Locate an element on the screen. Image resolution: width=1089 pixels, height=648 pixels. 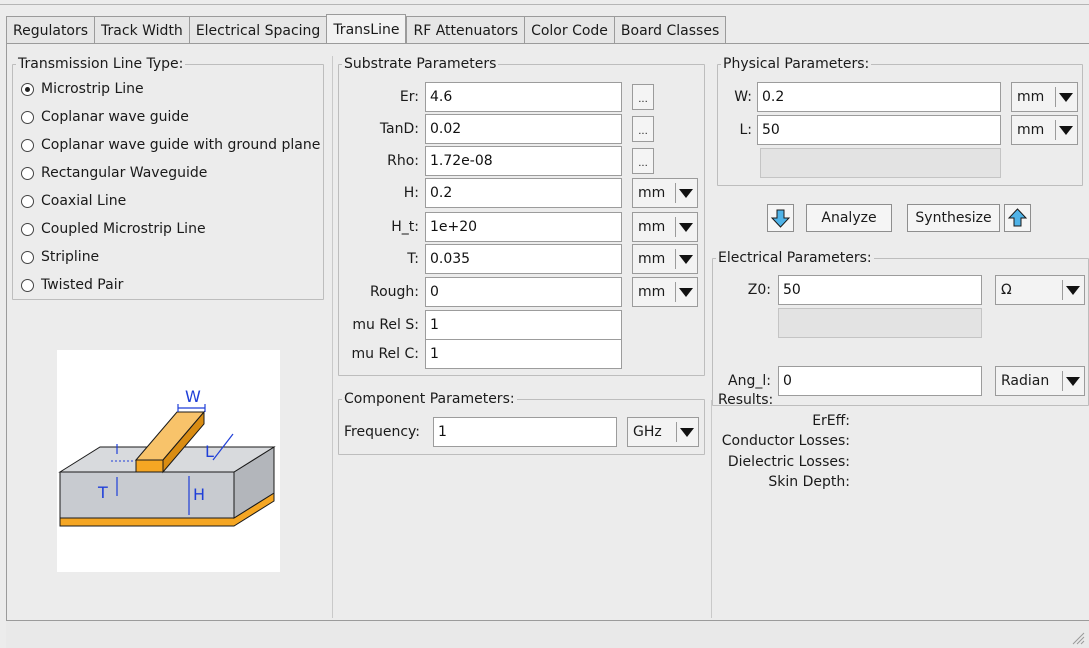
h-label: H: is located at coordinates (411, 193).